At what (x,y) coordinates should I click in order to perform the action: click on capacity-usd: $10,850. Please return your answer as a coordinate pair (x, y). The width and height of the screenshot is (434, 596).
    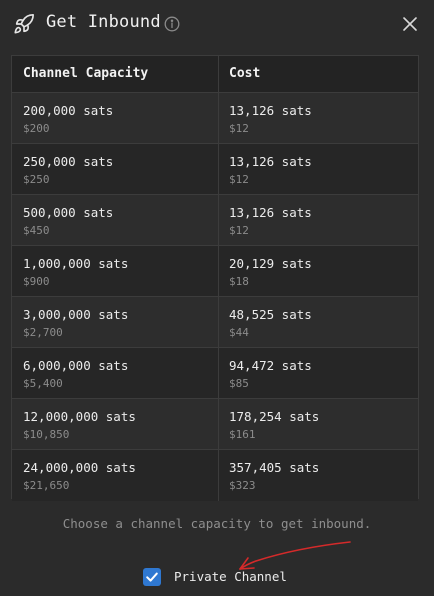
    Looking at the image, I should click on (46, 434).